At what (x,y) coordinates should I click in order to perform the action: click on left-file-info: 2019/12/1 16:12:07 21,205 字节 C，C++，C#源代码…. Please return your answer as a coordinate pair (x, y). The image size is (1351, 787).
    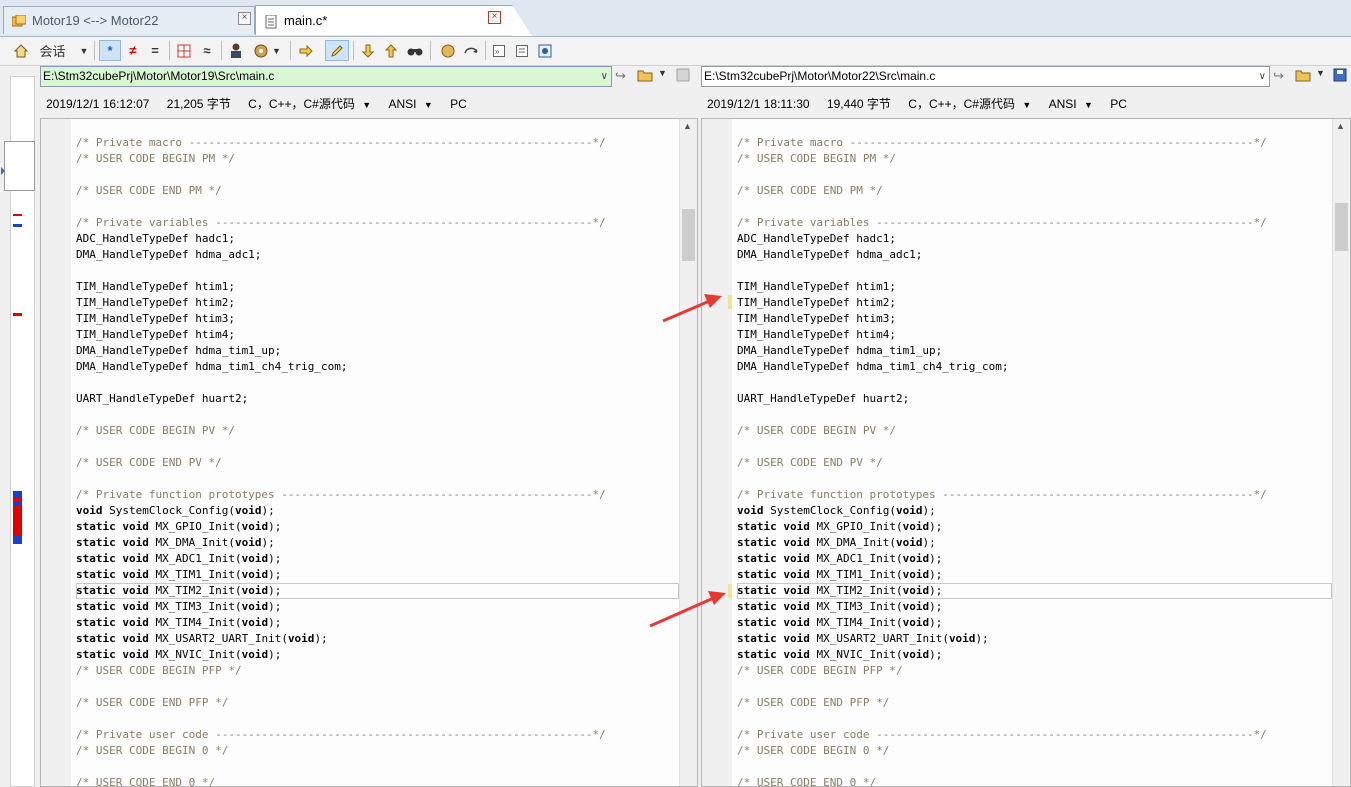
    Looking at the image, I should click on (263, 104).